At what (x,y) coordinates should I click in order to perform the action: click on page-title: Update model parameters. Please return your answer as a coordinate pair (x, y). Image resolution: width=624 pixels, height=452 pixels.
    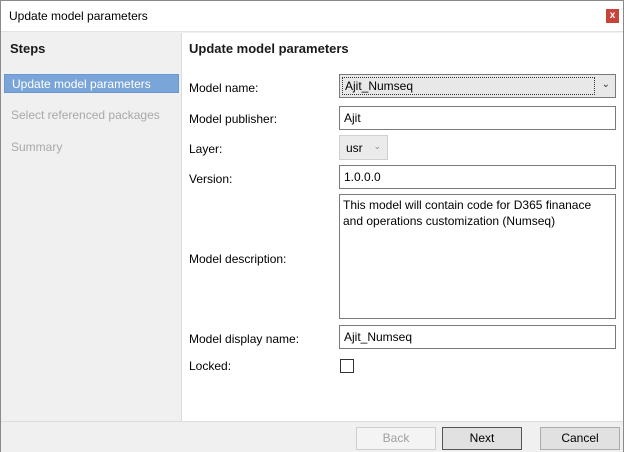
    Looking at the image, I should click on (269, 48).